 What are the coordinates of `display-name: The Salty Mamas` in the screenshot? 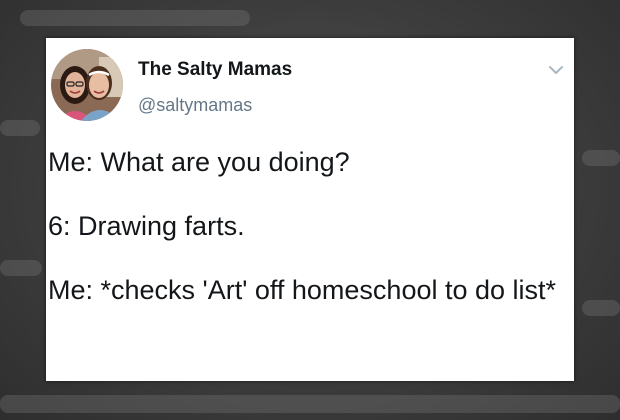 It's located at (215, 70).